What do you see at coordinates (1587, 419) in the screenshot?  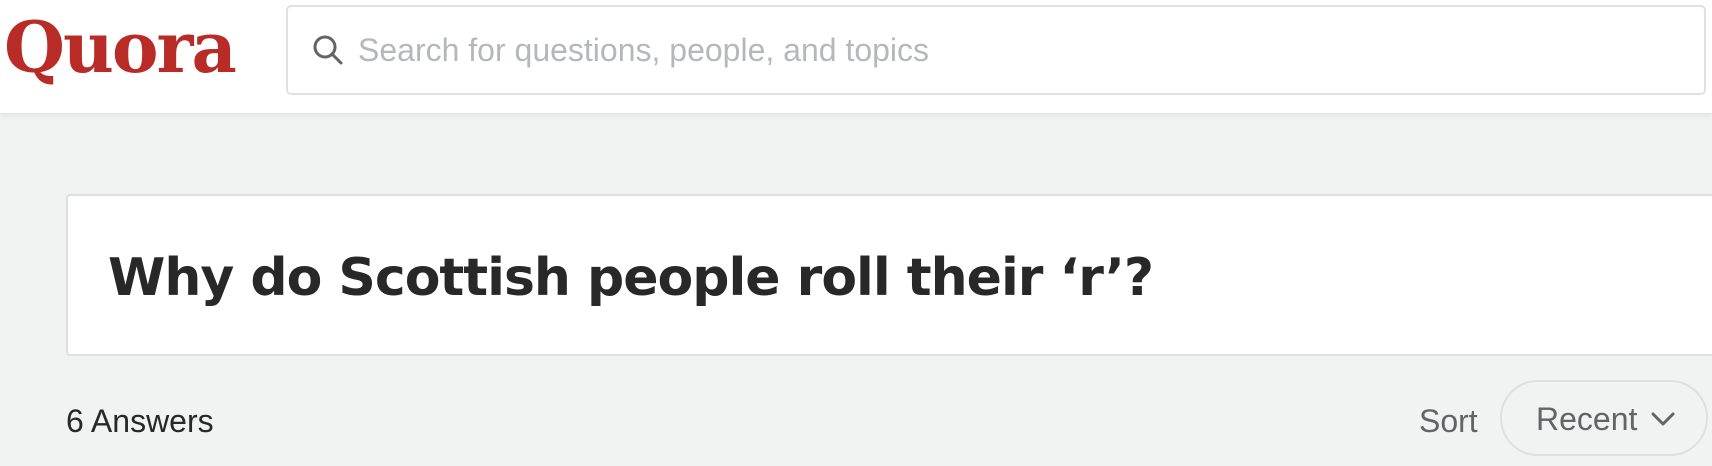 I see `sort-selected-value: Recent` at bounding box center [1587, 419].